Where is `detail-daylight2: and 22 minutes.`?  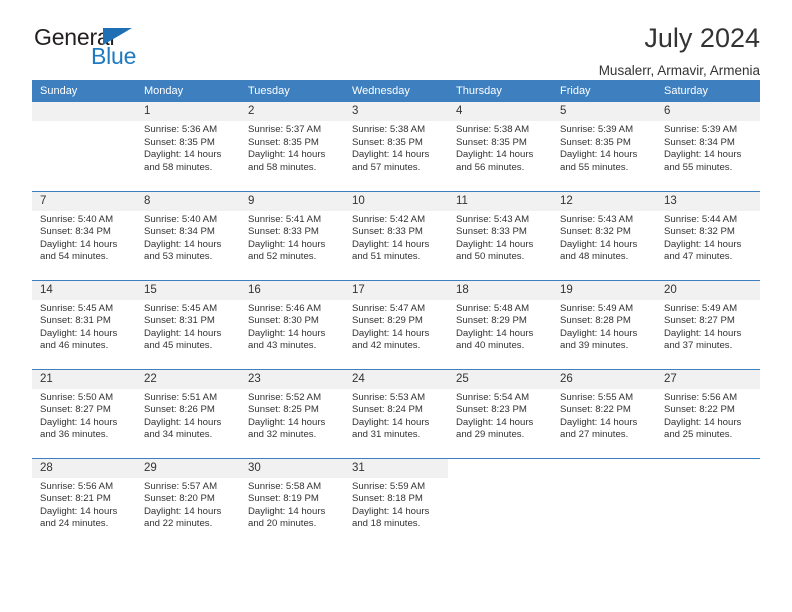 detail-daylight2: and 22 minutes. is located at coordinates (178, 524).